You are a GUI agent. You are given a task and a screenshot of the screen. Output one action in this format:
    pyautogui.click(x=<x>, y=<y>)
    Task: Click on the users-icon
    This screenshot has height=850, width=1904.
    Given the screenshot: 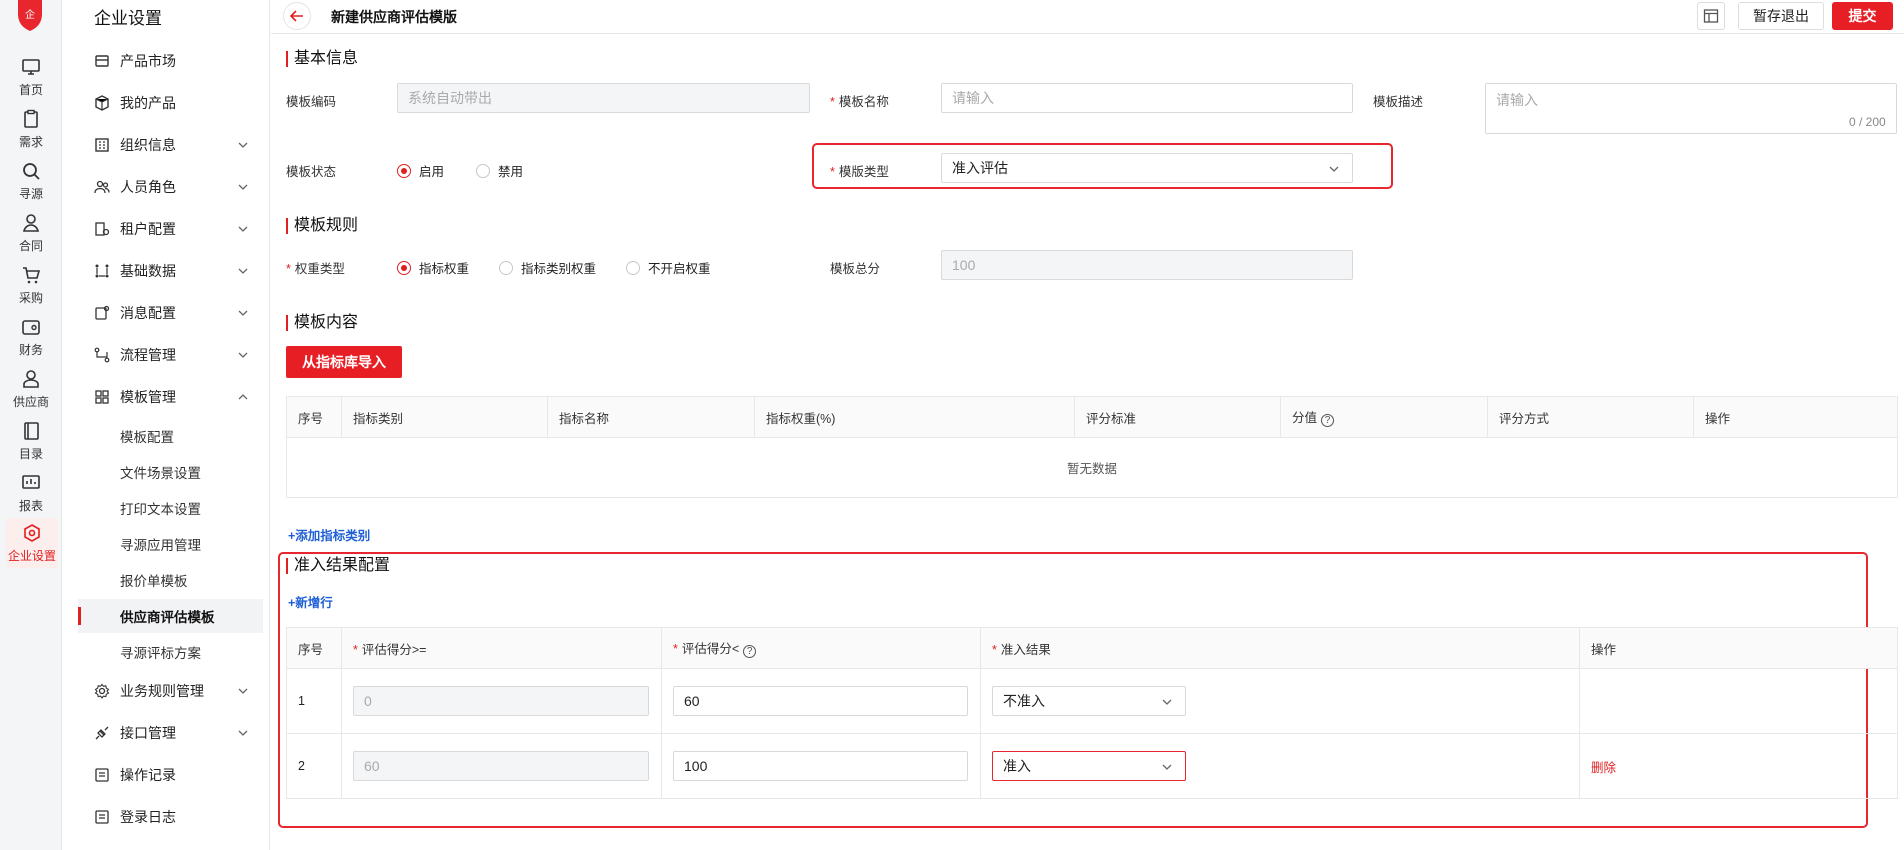 What is the action you would take?
    pyautogui.click(x=102, y=187)
    